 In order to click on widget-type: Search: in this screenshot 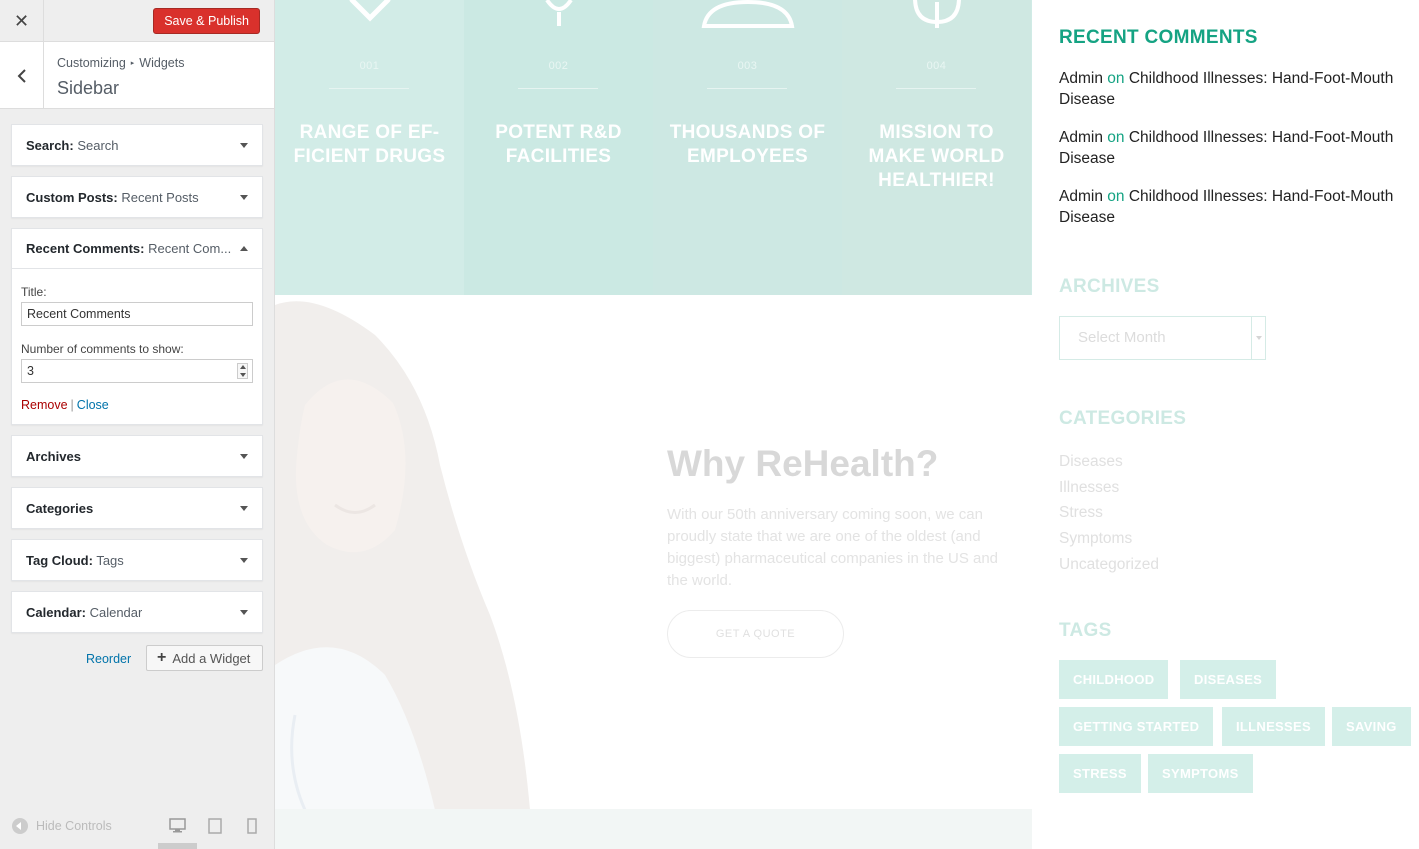, I will do `click(50, 145)`.